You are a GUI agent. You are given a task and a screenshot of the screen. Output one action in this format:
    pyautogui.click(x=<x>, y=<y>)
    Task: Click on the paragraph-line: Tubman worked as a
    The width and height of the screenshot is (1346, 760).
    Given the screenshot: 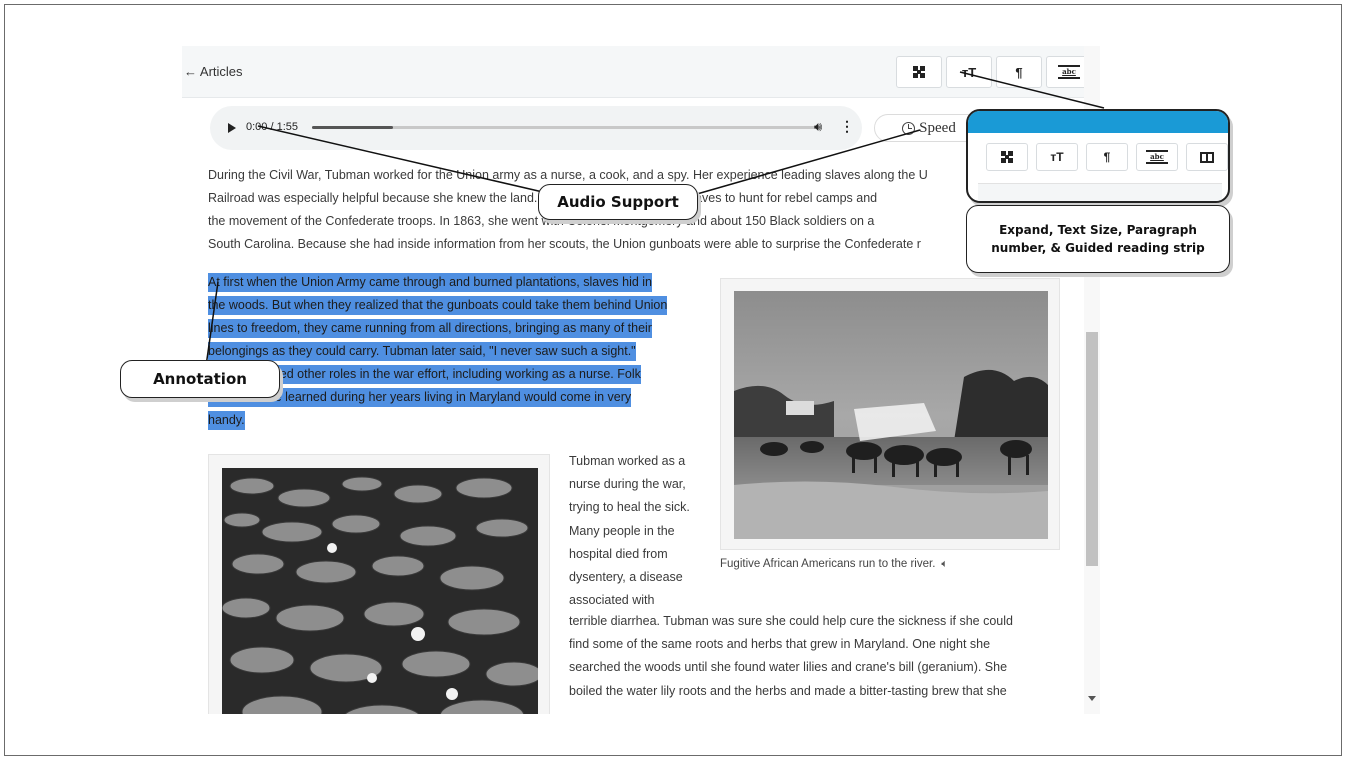 What is the action you would take?
    pyautogui.click(x=627, y=461)
    